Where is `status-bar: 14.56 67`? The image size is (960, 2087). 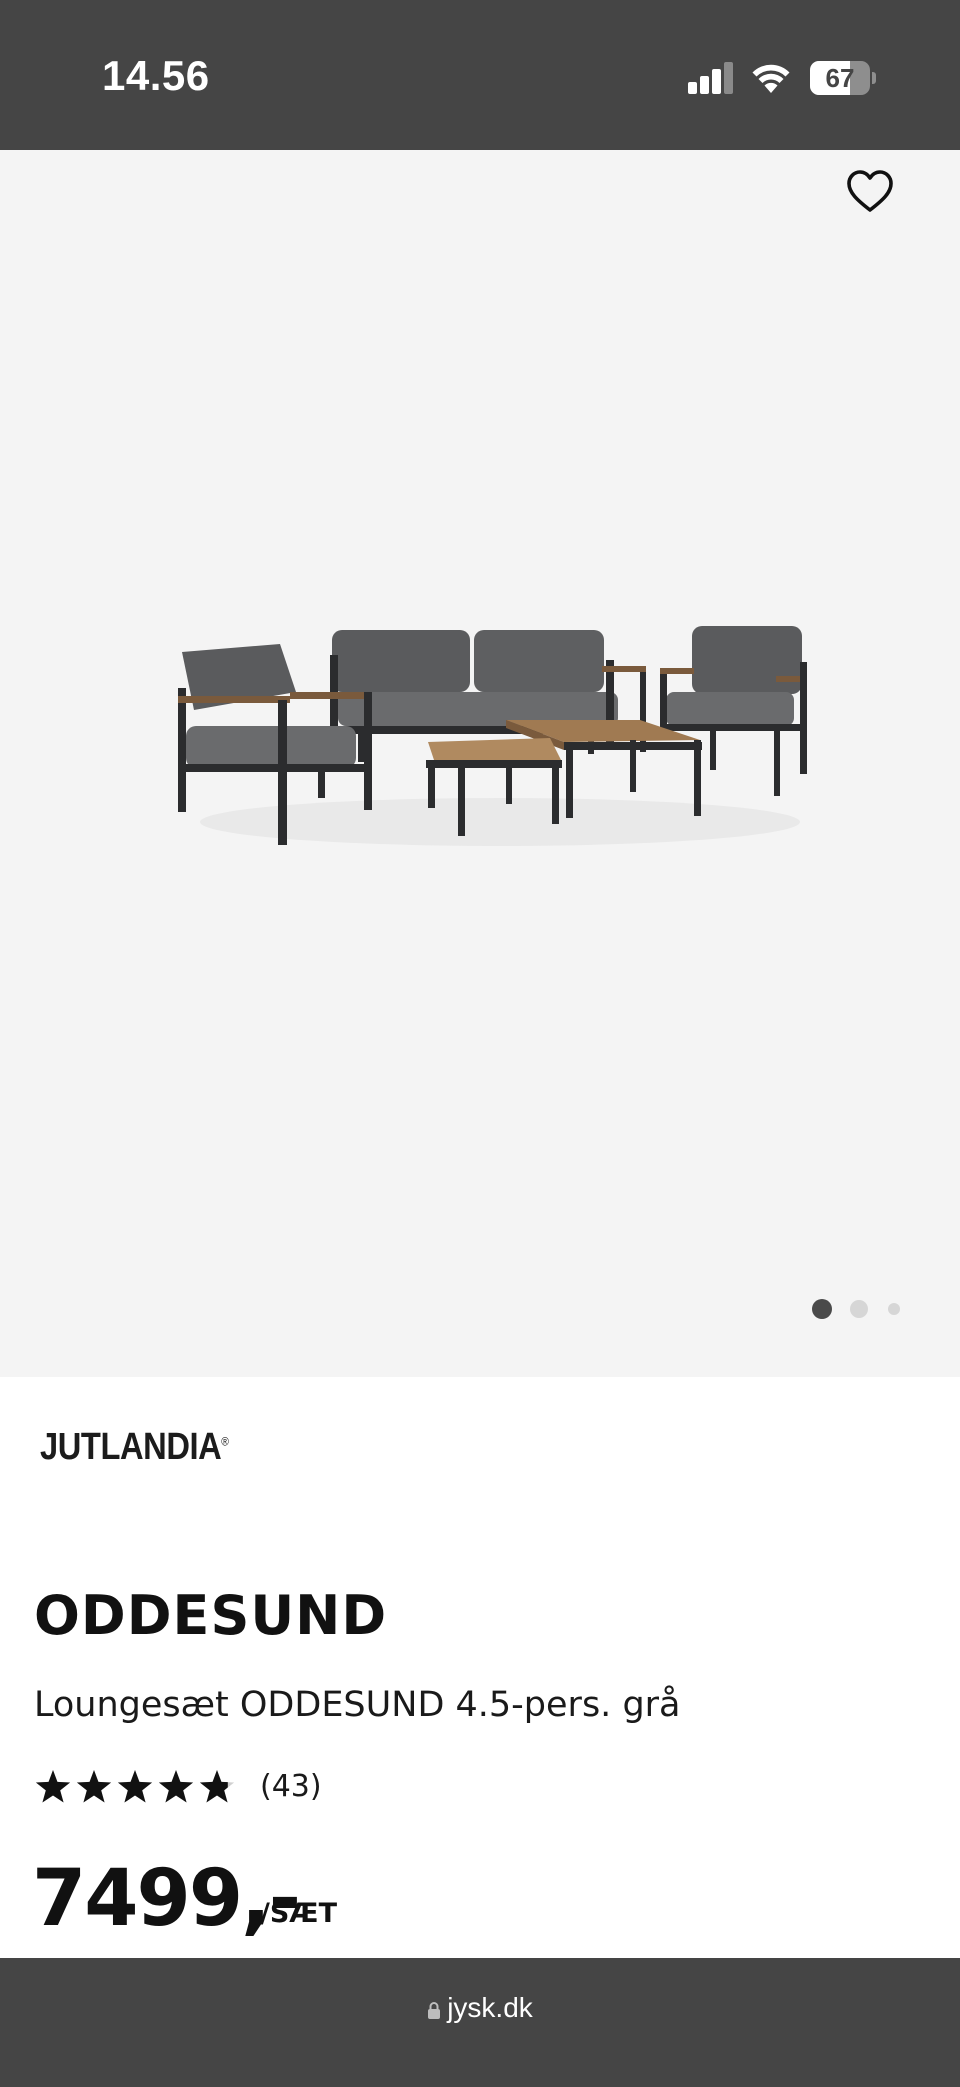 status-bar: 14.56 67 is located at coordinates (480, 75).